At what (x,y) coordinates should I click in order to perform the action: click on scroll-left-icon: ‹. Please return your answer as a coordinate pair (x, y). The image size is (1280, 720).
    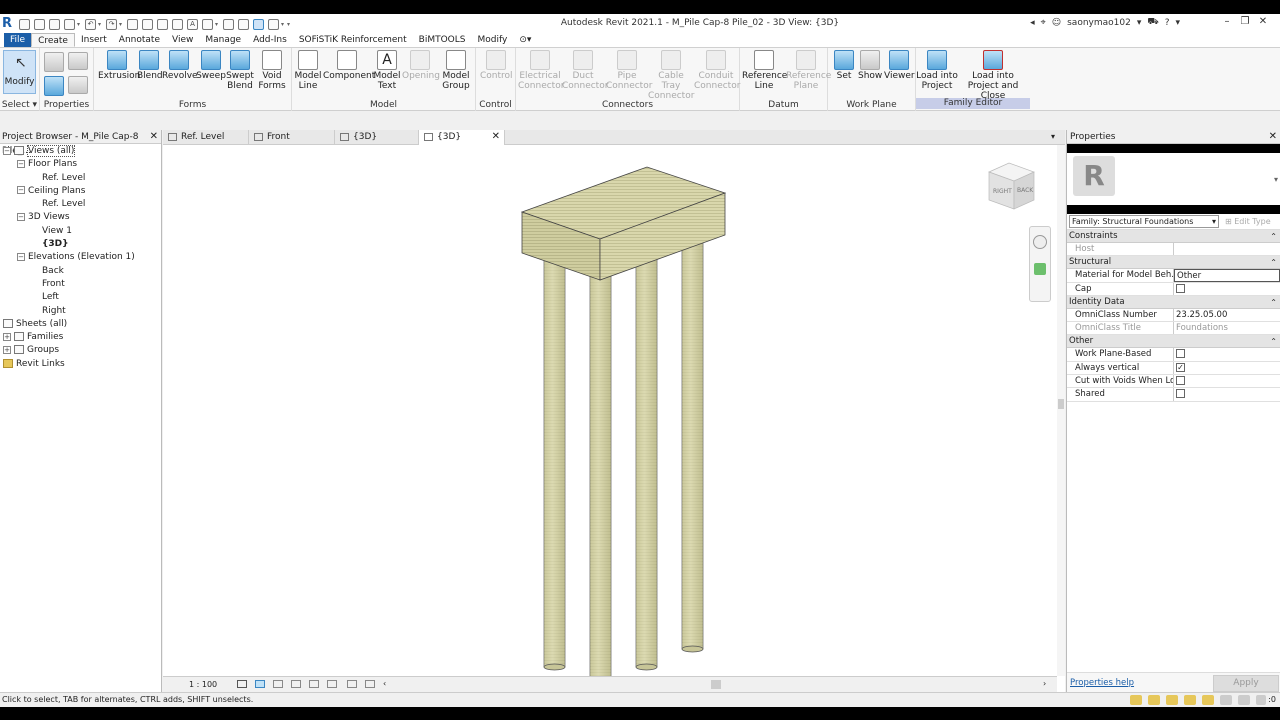
    Looking at the image, I should click on (384, 683).